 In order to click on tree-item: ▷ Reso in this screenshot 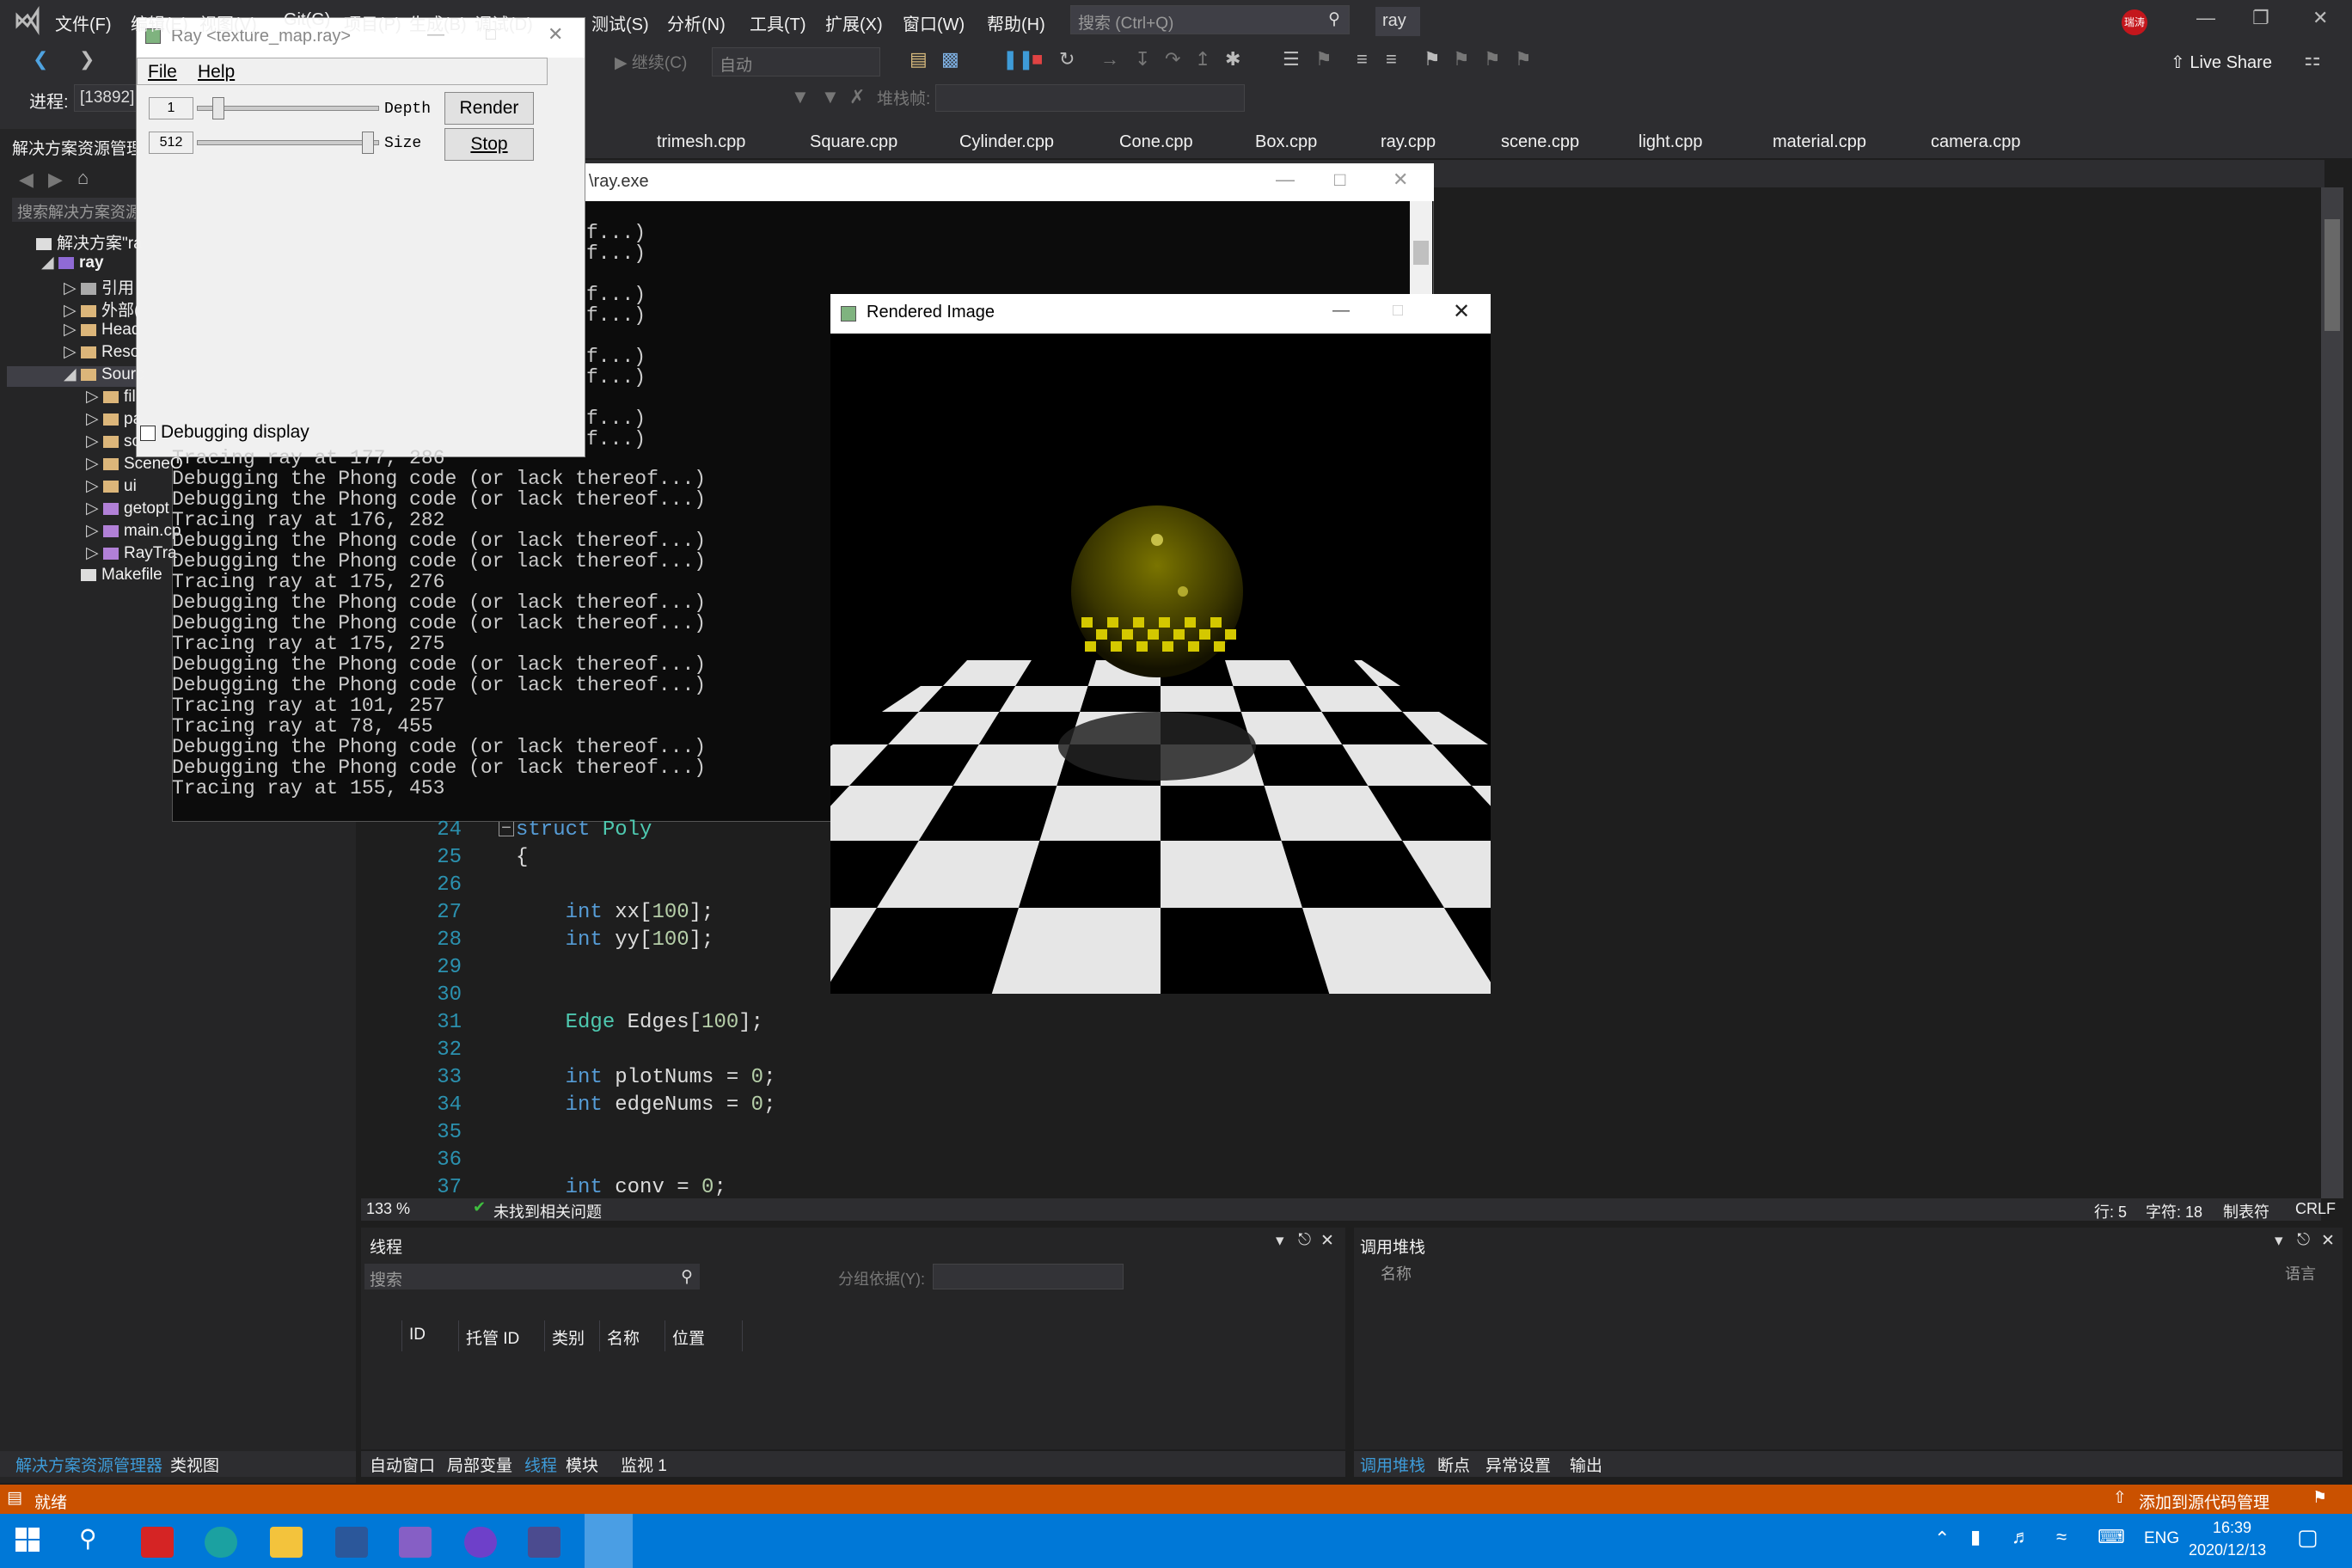, I will do `click(101, 352)`.